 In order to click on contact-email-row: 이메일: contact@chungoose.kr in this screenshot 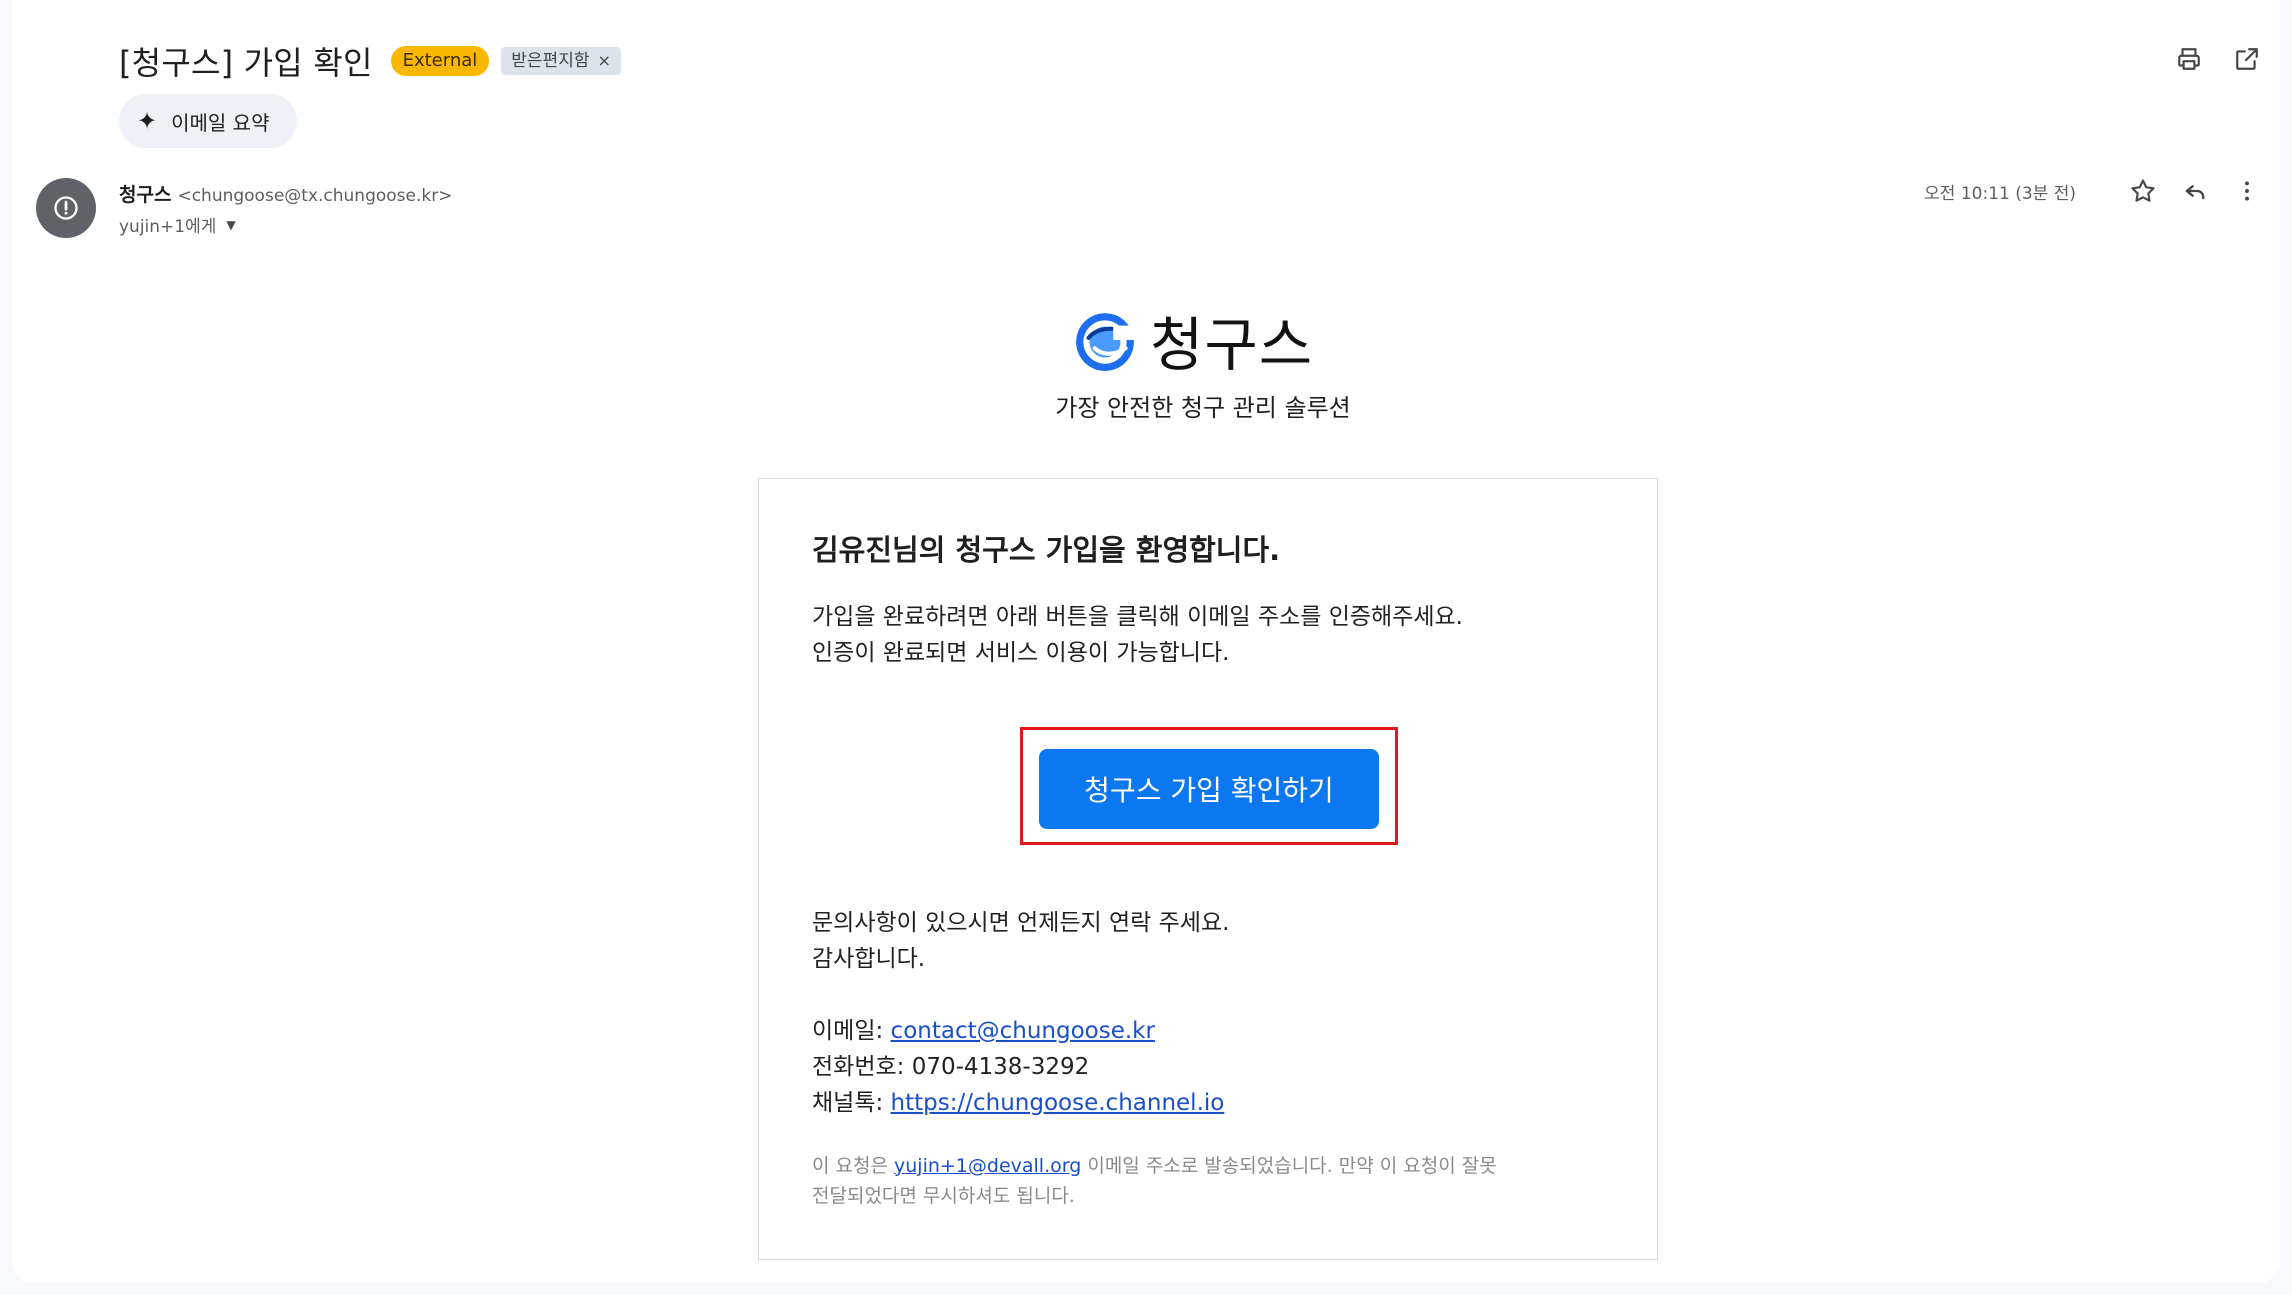, I will do `click(1018, 1031)`.